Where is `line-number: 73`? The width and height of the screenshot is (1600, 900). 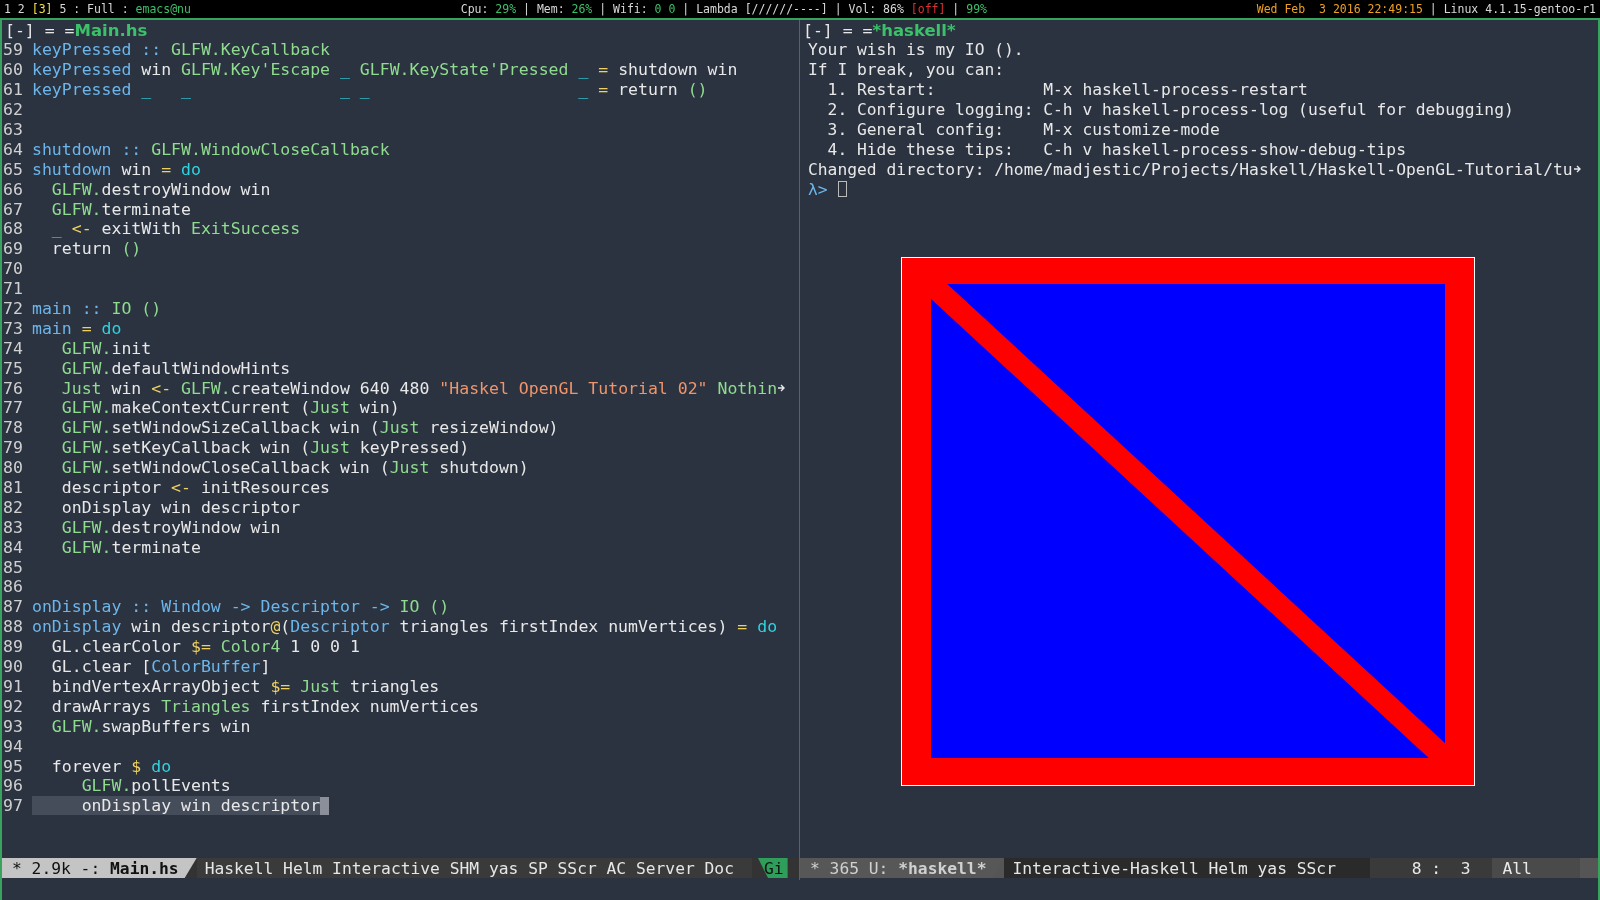 line-number: 73 is located at coordinates (13, 328).